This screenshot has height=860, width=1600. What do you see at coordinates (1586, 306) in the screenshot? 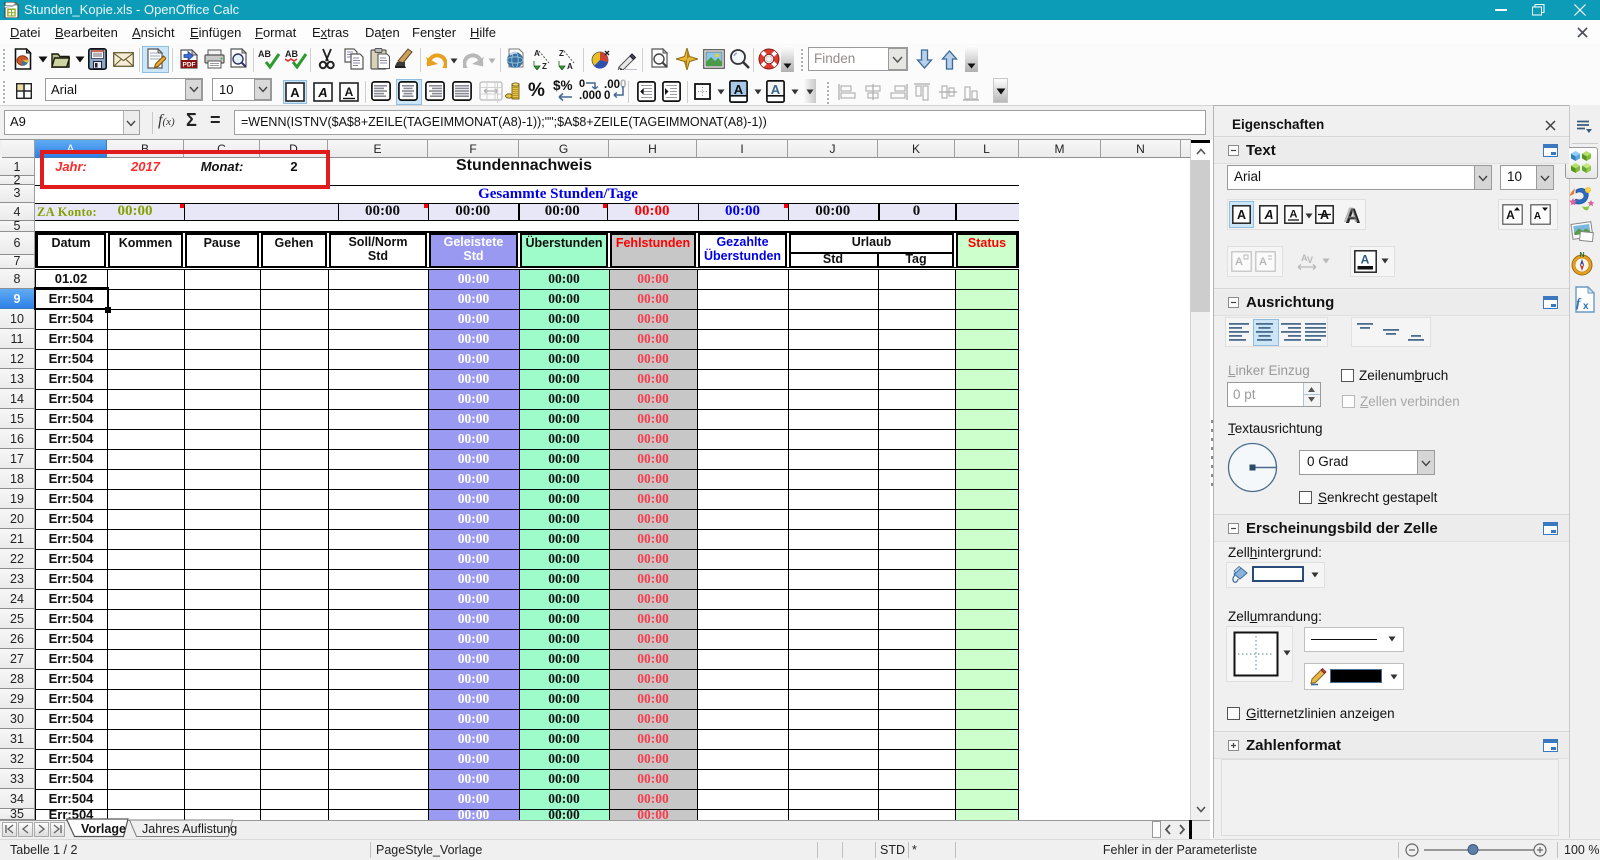
I see `svg-text: x` at bounding box center [1586, 306].